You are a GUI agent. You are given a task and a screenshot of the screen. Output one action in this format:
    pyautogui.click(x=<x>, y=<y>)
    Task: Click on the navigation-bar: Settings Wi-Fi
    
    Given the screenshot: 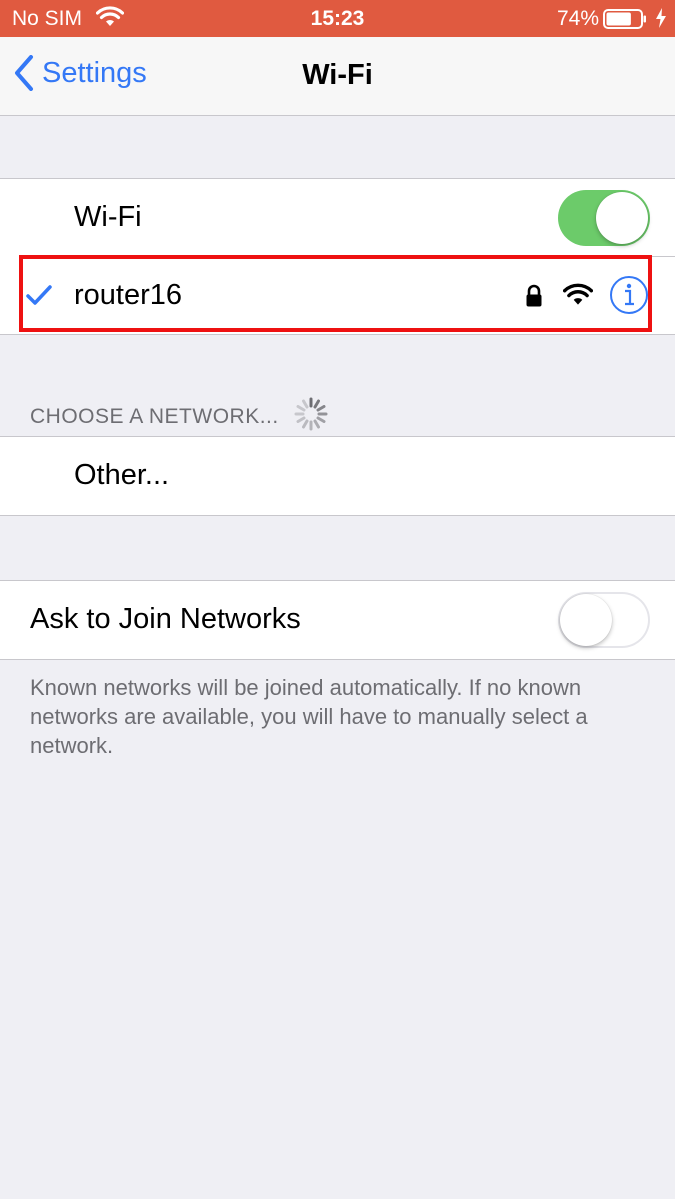 What is the action you would take?
    pyautogui.click(x=337, y=76)
    